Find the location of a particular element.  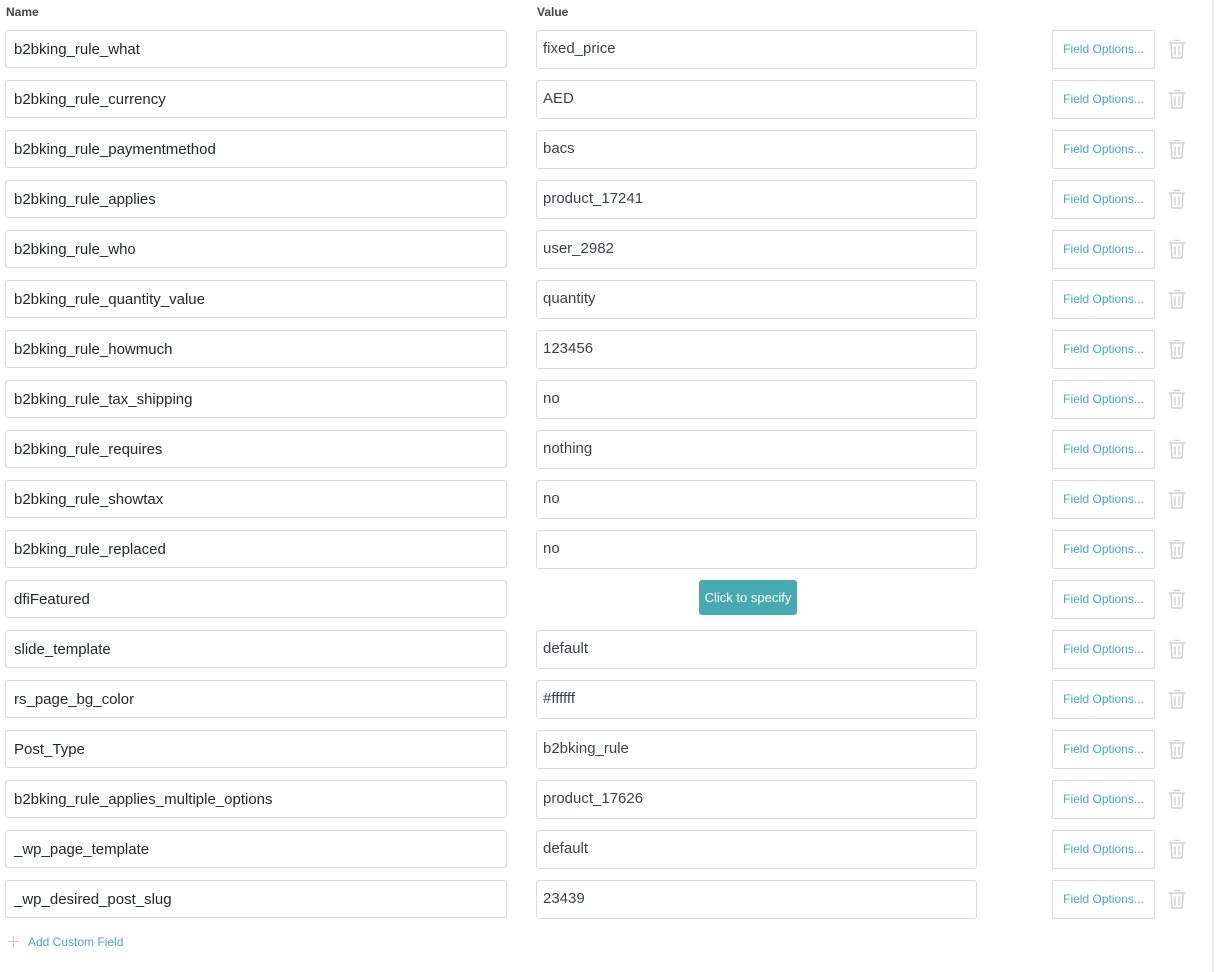

field-name-input: b2bking_rule_tax_shipping is located at coordinates (256, 399).